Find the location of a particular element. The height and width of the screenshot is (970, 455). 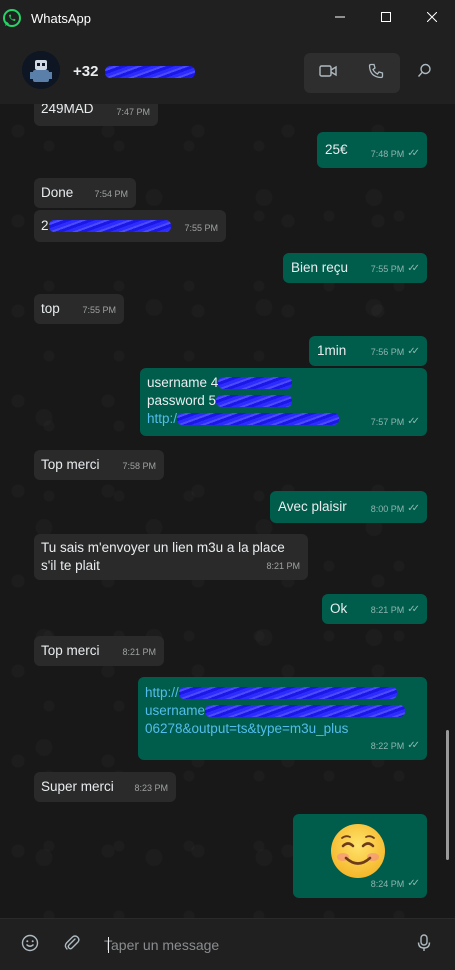

message-link: http:/ is located at coordinates (243, 419).